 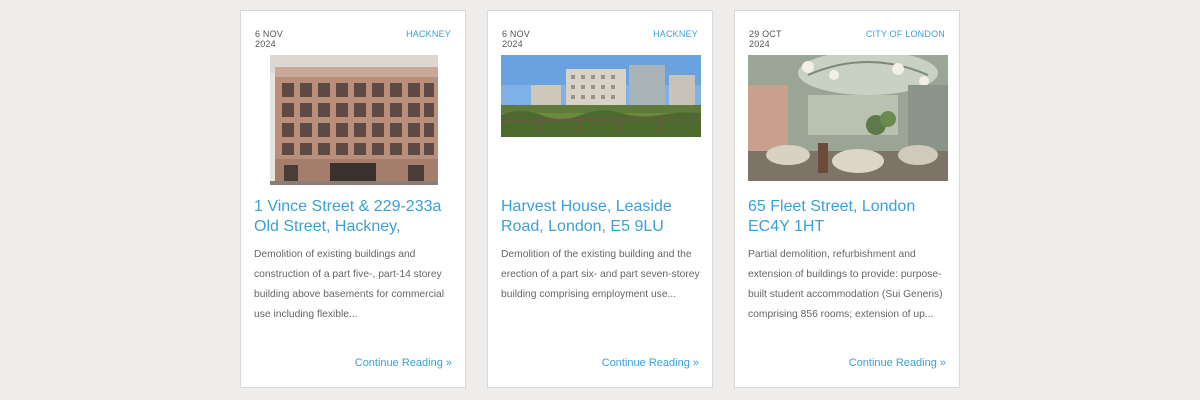 I want to click on area-tag-link: CITY OF LONDON, so click(x=905, y=34).